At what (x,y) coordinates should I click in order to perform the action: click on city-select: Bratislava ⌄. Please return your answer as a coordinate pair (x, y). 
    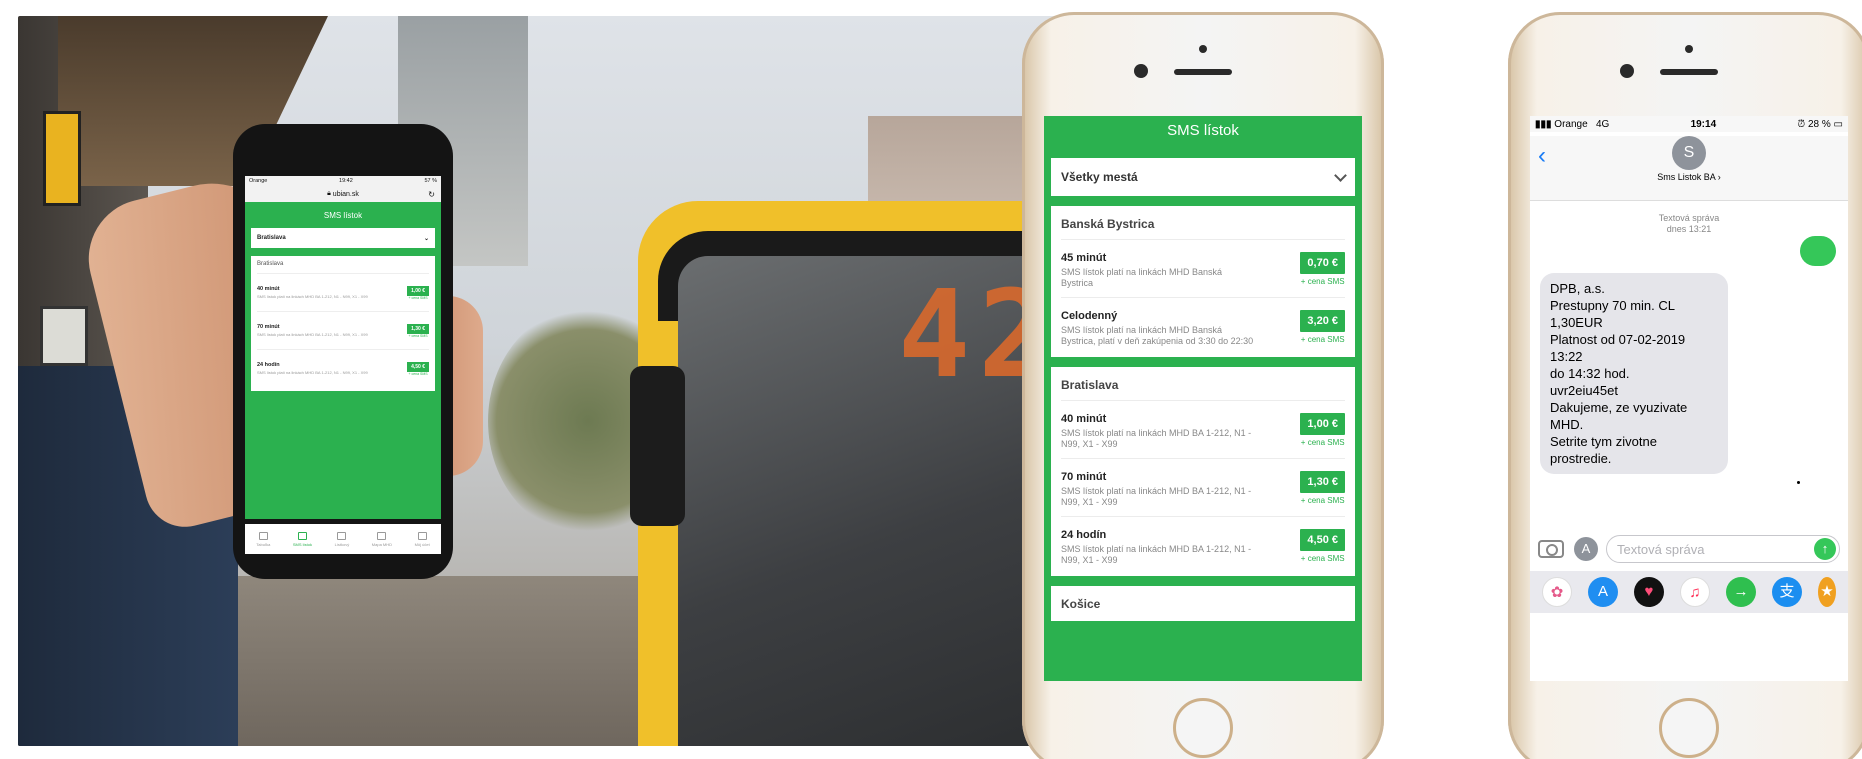
    Looking at the image, I should click on (343, 238).